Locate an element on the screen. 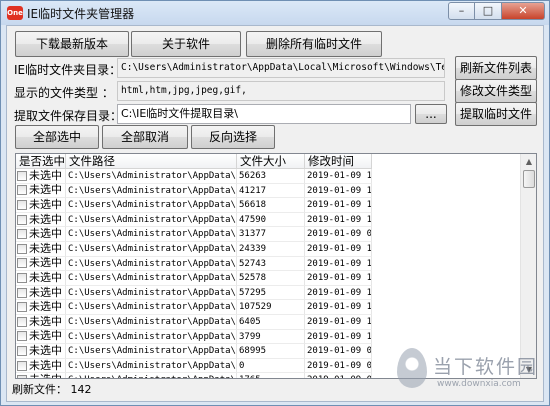  about-button: 关于软件 is located at coordinates (186, 44).